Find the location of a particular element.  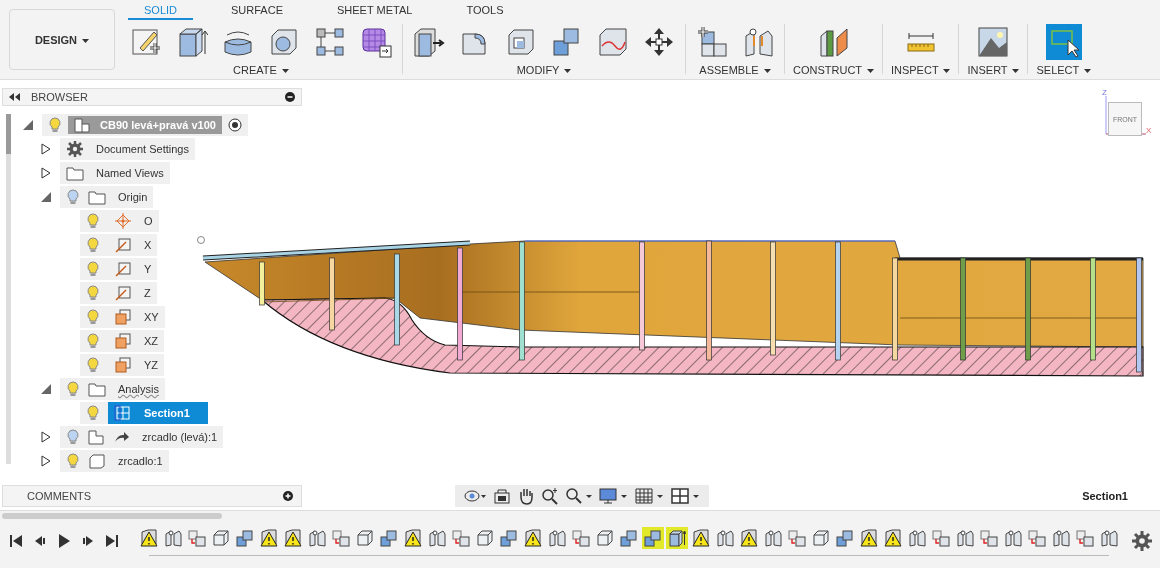

tree-item: Y is located at coordinates (119, 269).